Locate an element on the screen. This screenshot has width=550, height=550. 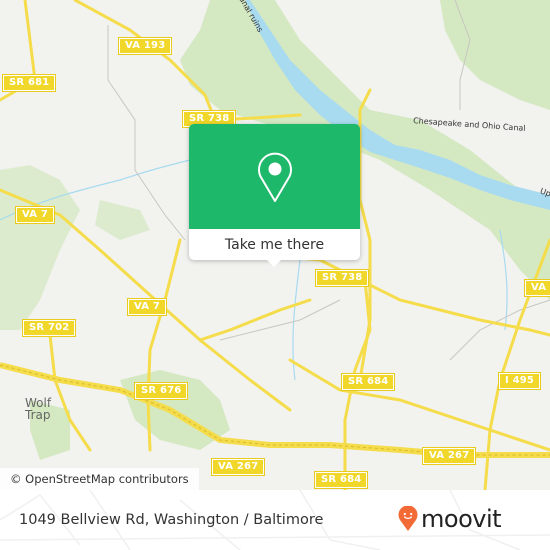
place-label-line: Trap is located at coordinates (38, 415).